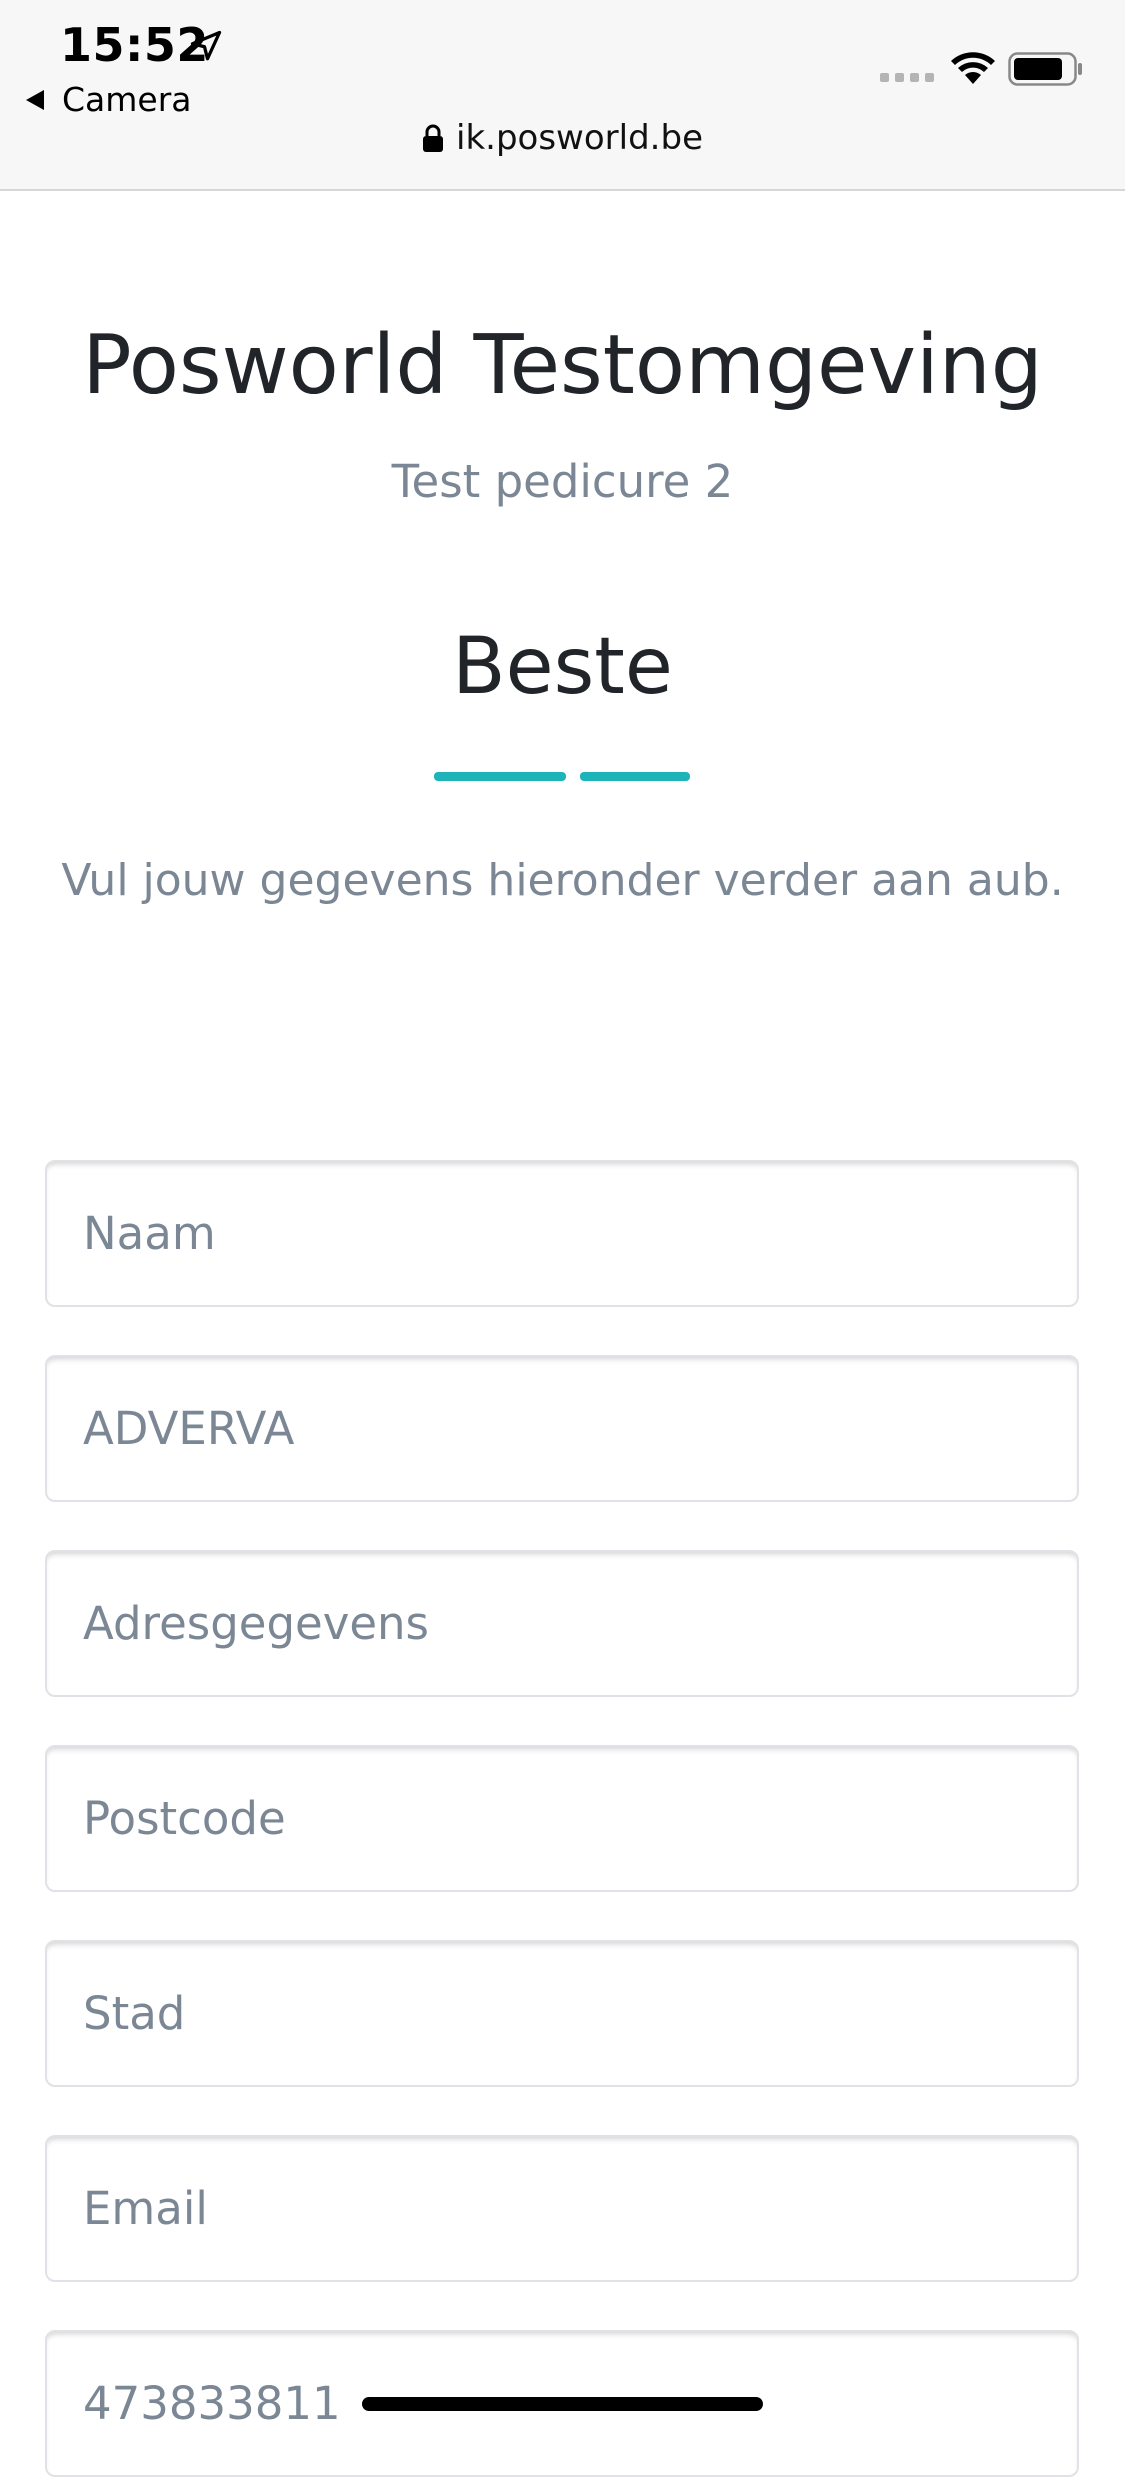 This screenshot has height=2477, width=1125. What do you see at coordinates (562, 2208) in the screenshot?
I see `email-field` at bounding box center [562, 2208].